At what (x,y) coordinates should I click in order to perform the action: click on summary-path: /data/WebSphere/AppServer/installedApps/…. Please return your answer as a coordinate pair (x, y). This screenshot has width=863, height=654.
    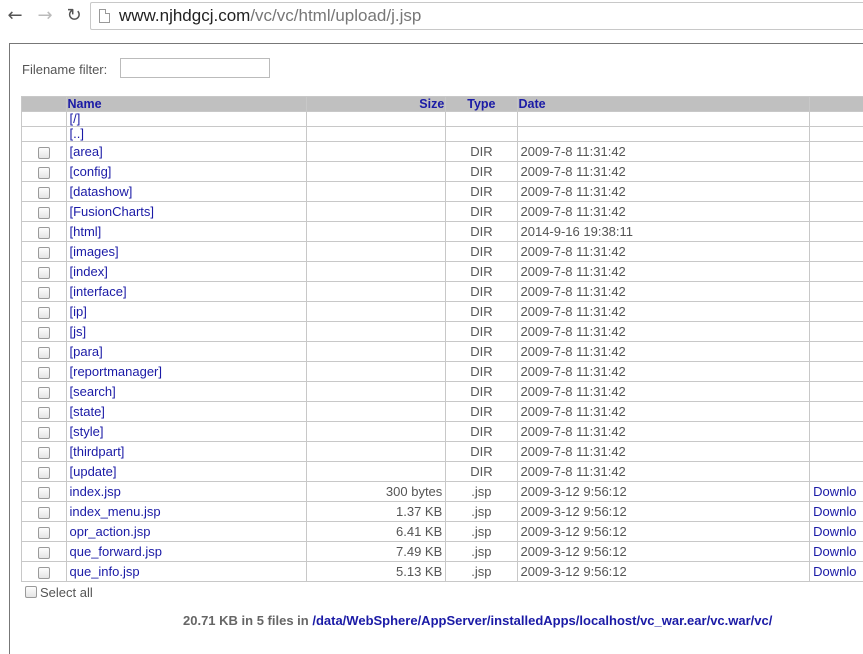
    Looking at the image, I should click on (542, 620).